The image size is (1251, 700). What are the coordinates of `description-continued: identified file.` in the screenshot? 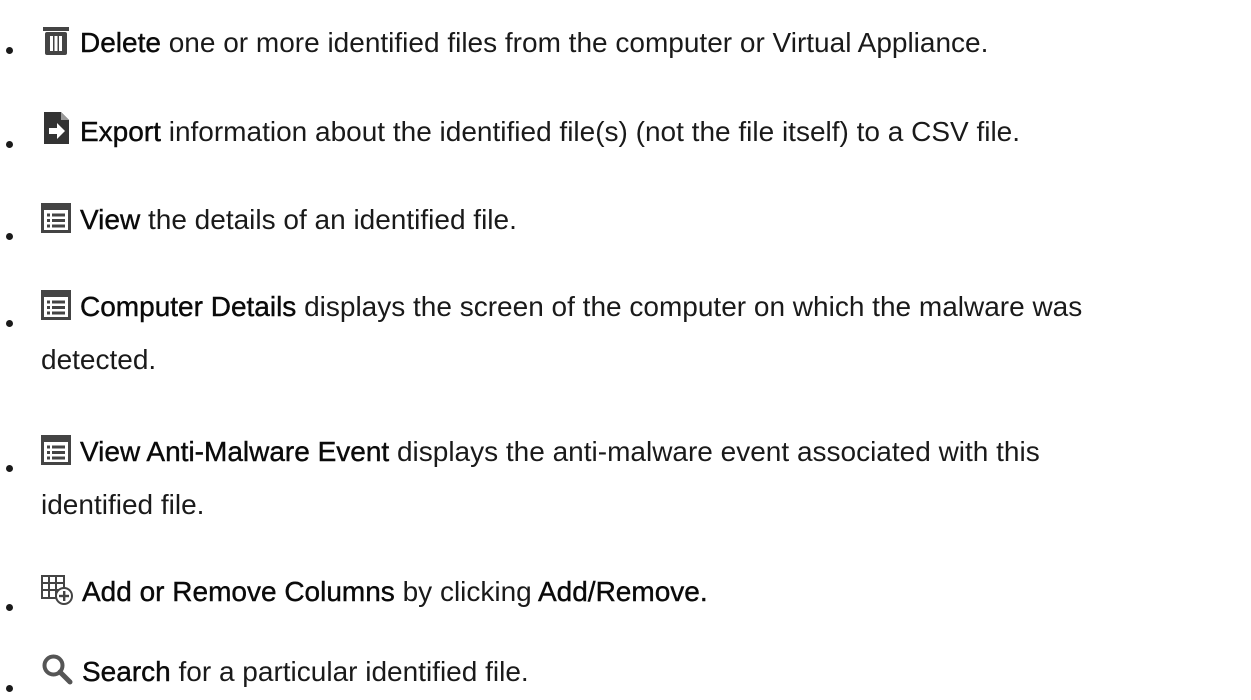 It's located at (123, 504).